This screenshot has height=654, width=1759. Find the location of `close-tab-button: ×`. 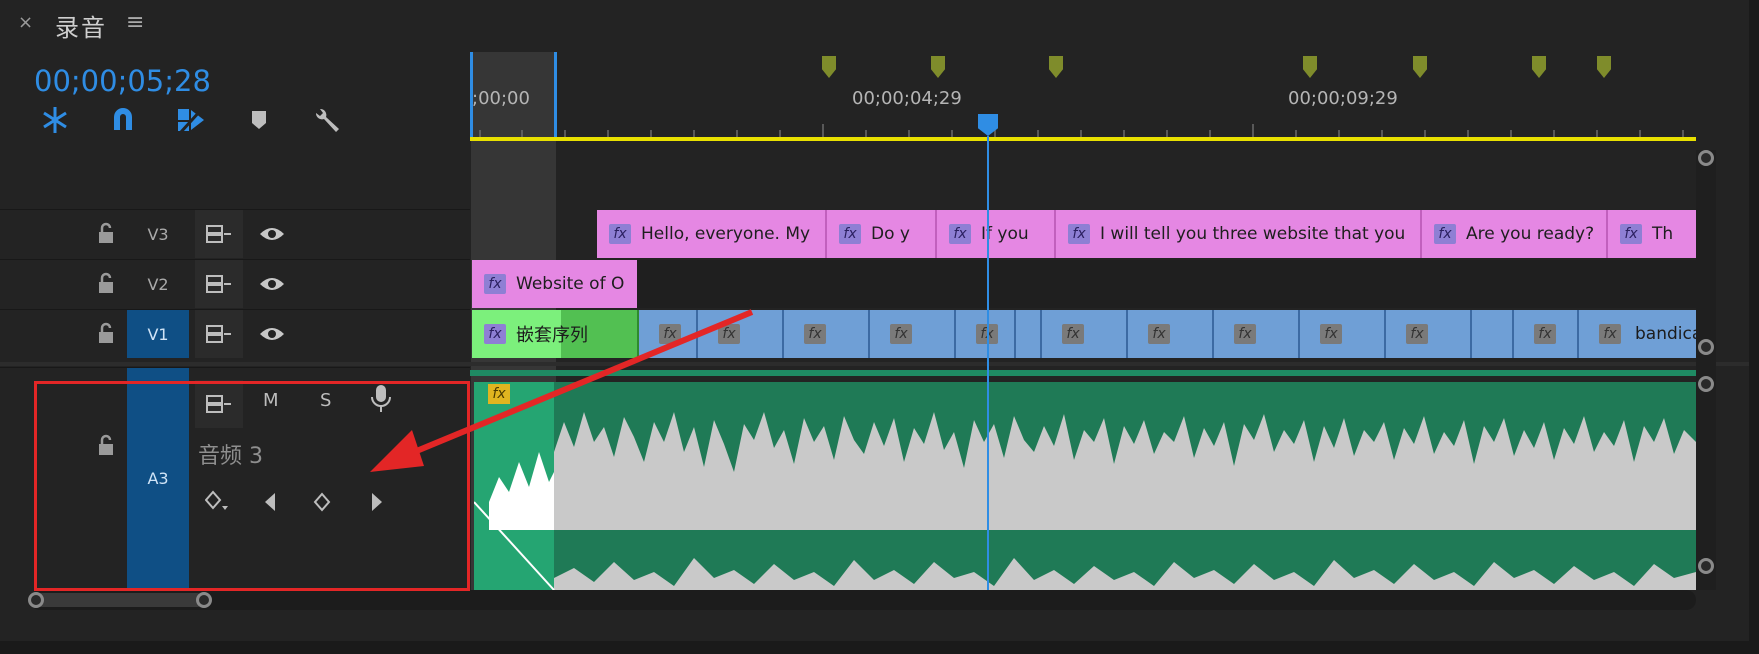

close-tab-button: × is located at coordinates (25, 22).